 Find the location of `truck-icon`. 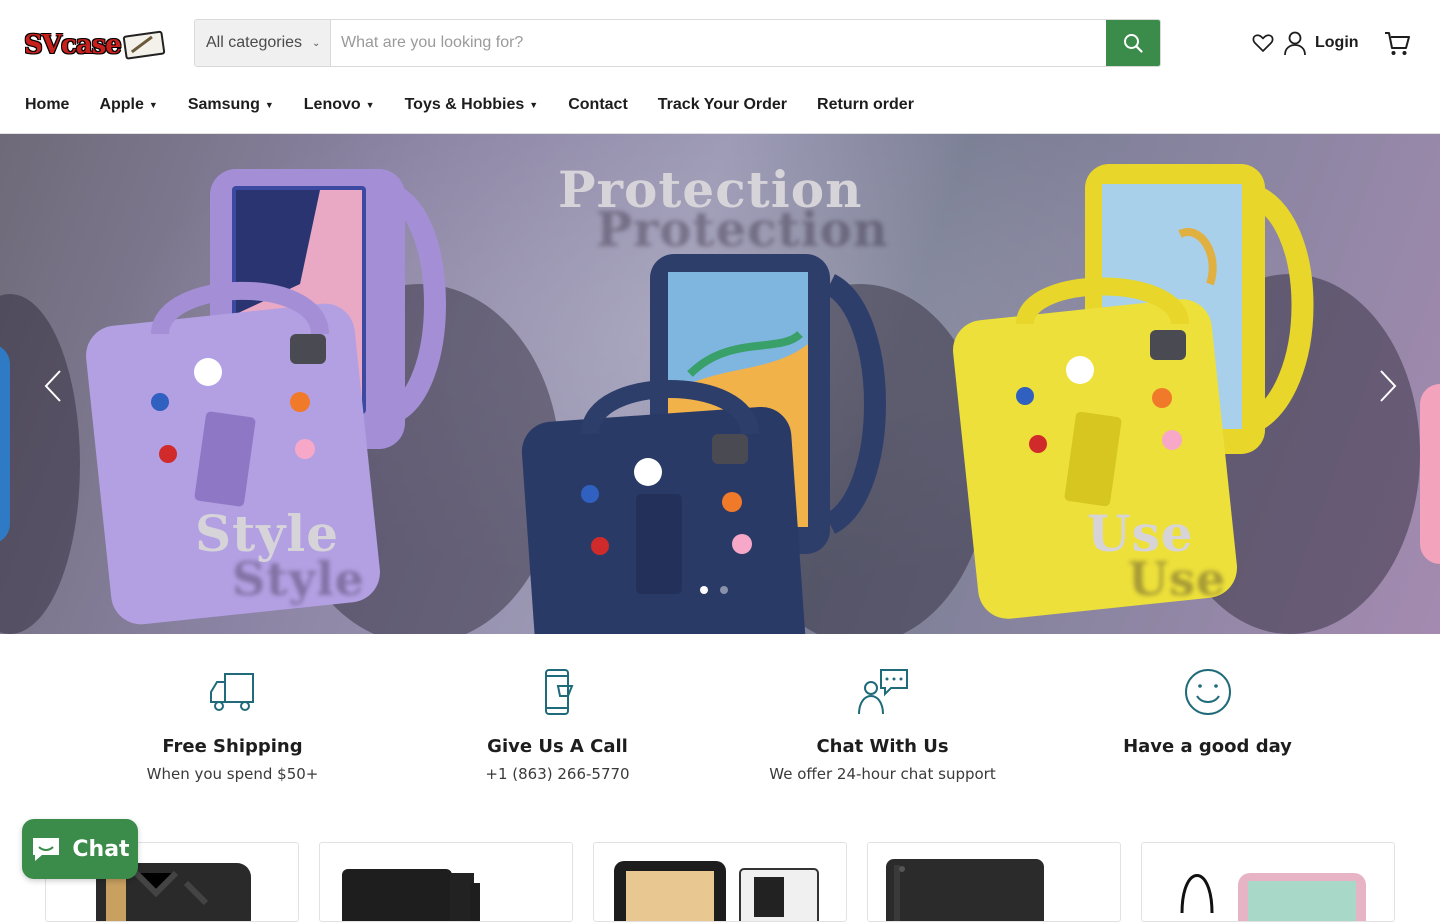

truck-icon is located at coordinates (231, 692).